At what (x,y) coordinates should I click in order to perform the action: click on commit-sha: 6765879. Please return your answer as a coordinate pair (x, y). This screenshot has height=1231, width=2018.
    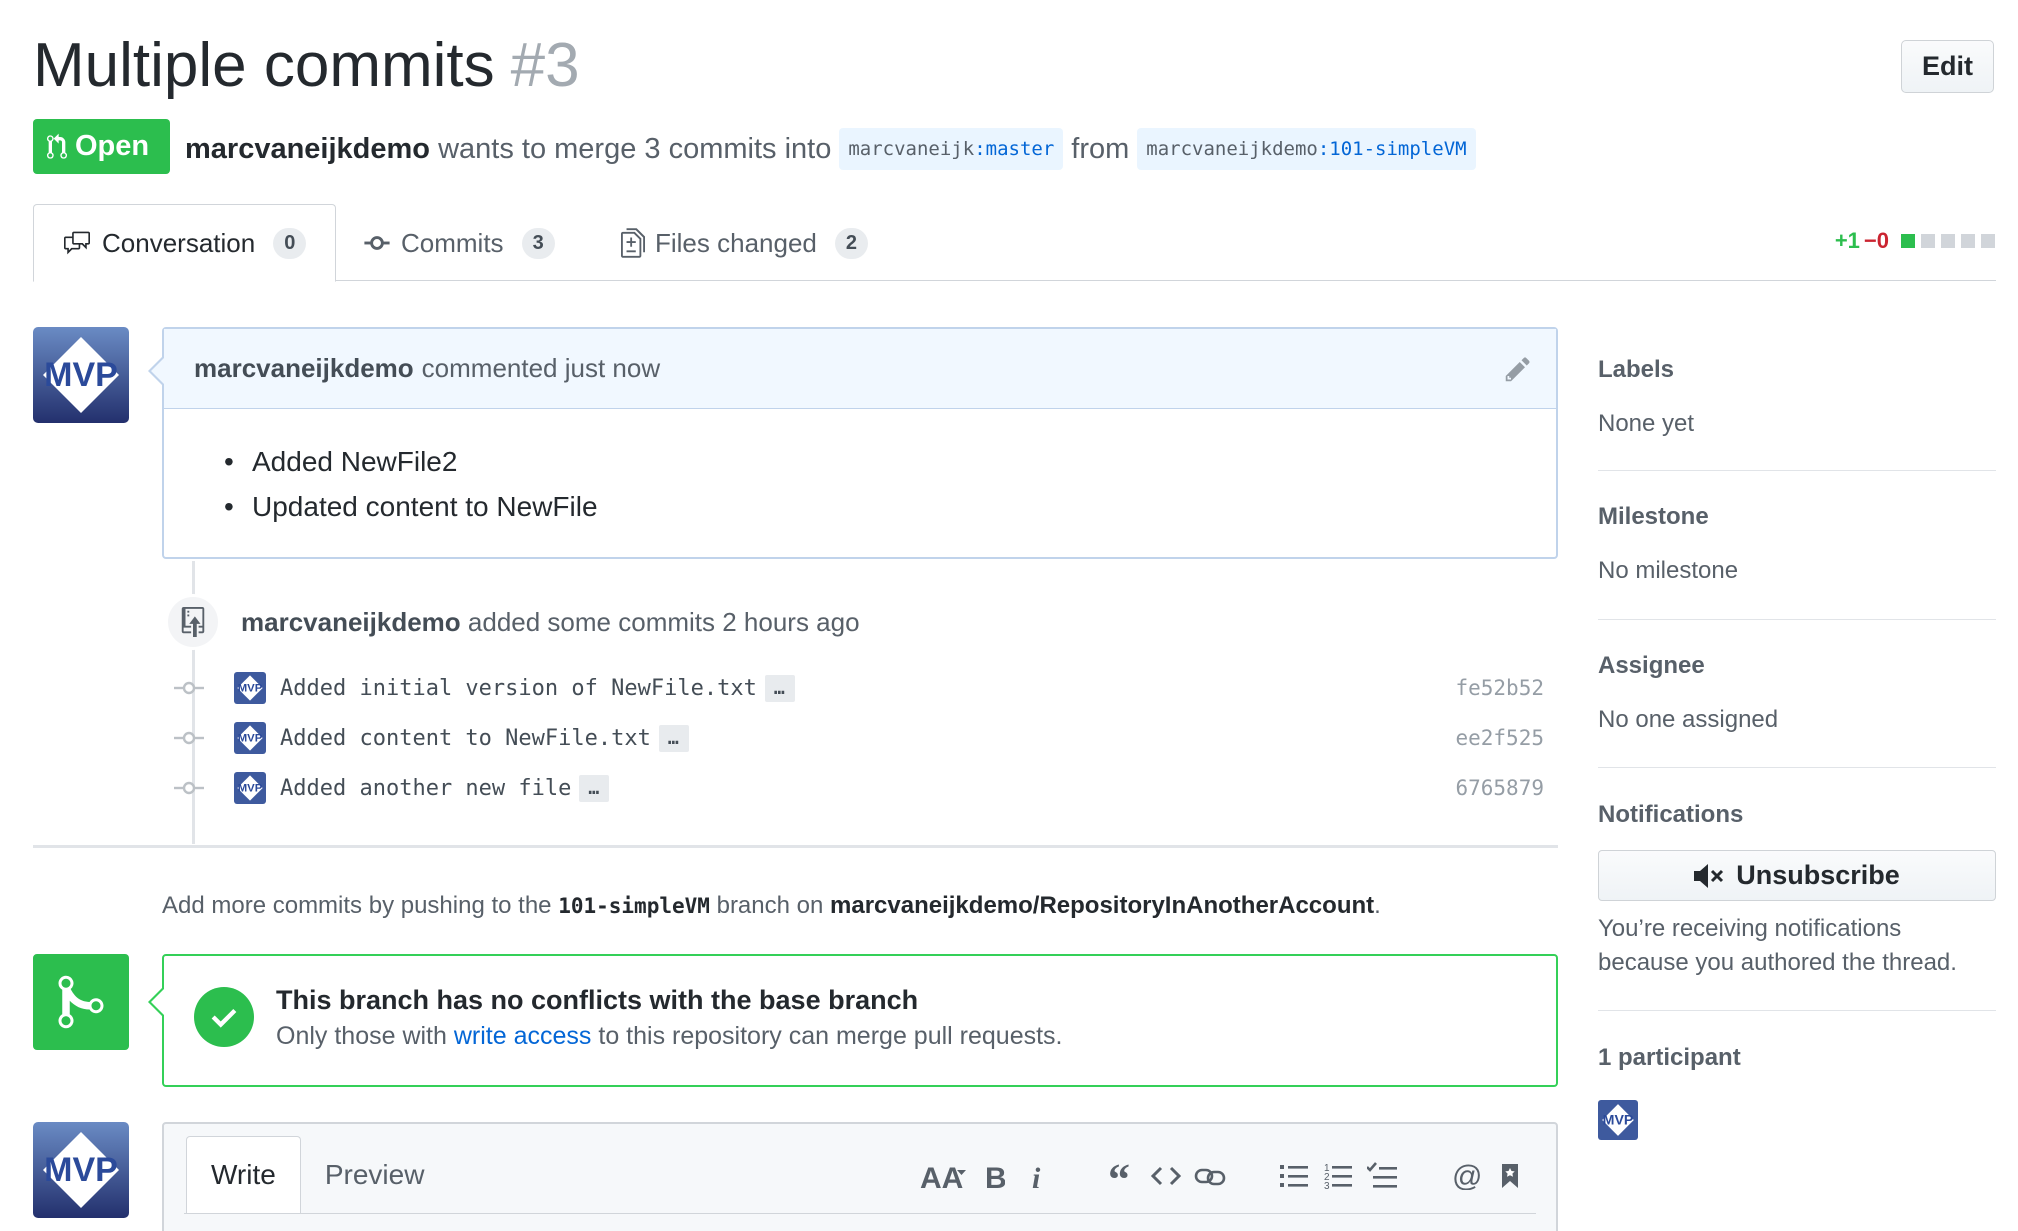
    Looking at the image, I should click on (1499, 788).